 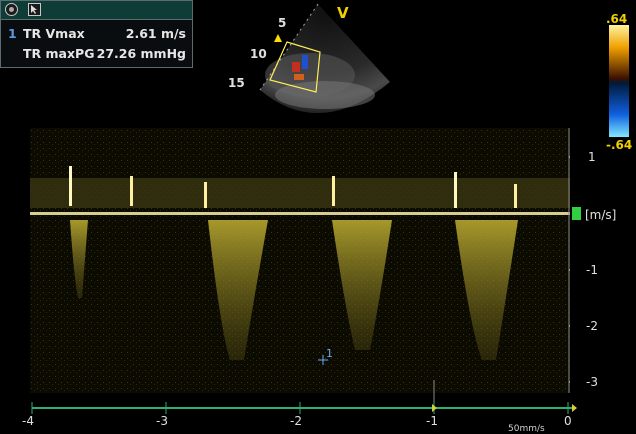 I want to click on row-value: 2.61 m/s, so click(x=155, y=33).